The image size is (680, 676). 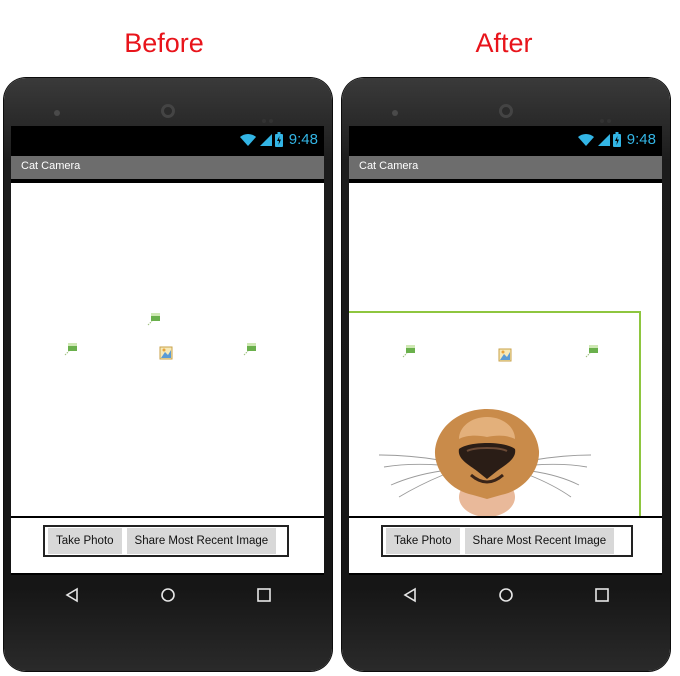 What do you see at coordinates (485, 462) in the screenshot?
I see `cat-nose-image` at bounding box center [485, 462].